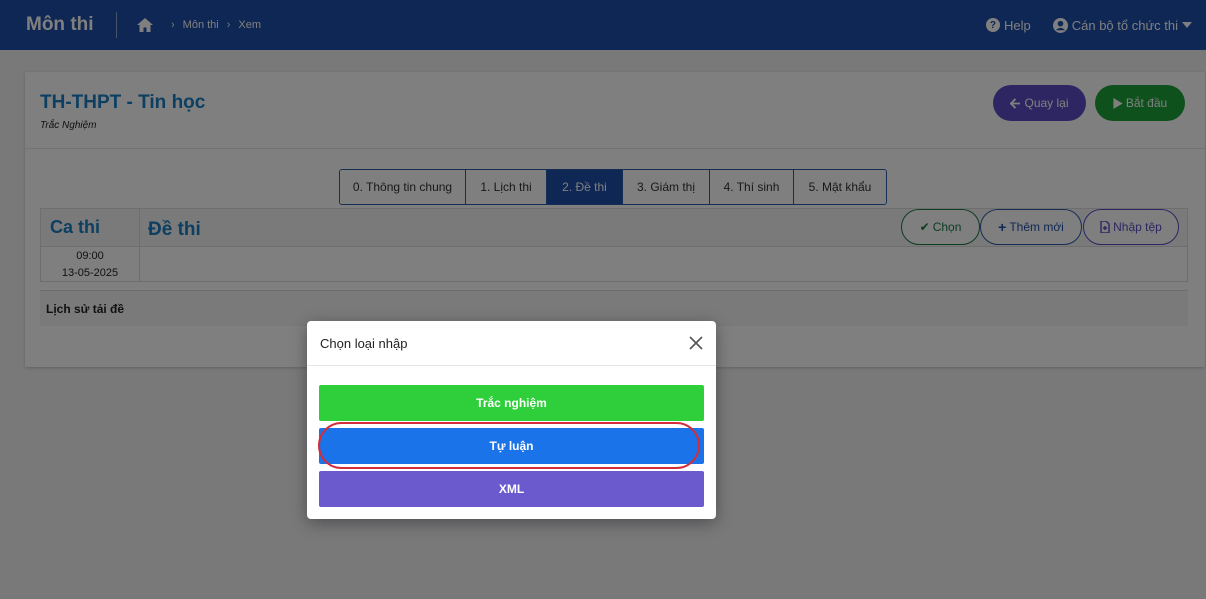  What do you see at coordinates (511, 403) in the screenshot?
I see `multiple-choice-button: Trắc nghiệm` at bounding box center [511, 403].